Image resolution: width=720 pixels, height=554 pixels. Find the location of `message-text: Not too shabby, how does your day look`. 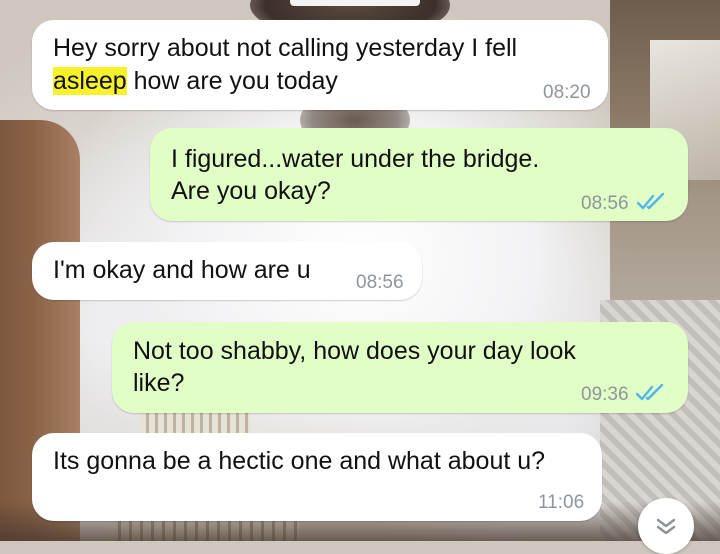

message-text: Not too shabby, how does your day look is located at coordinates (354, 351).